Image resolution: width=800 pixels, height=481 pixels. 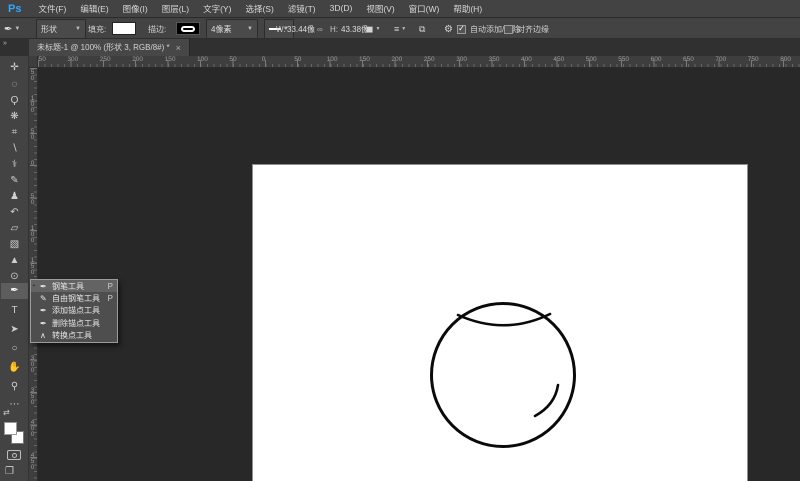 I want to click on flyout-menu-item: ✒ 删除锚点工具, so click(x=74, y=323).